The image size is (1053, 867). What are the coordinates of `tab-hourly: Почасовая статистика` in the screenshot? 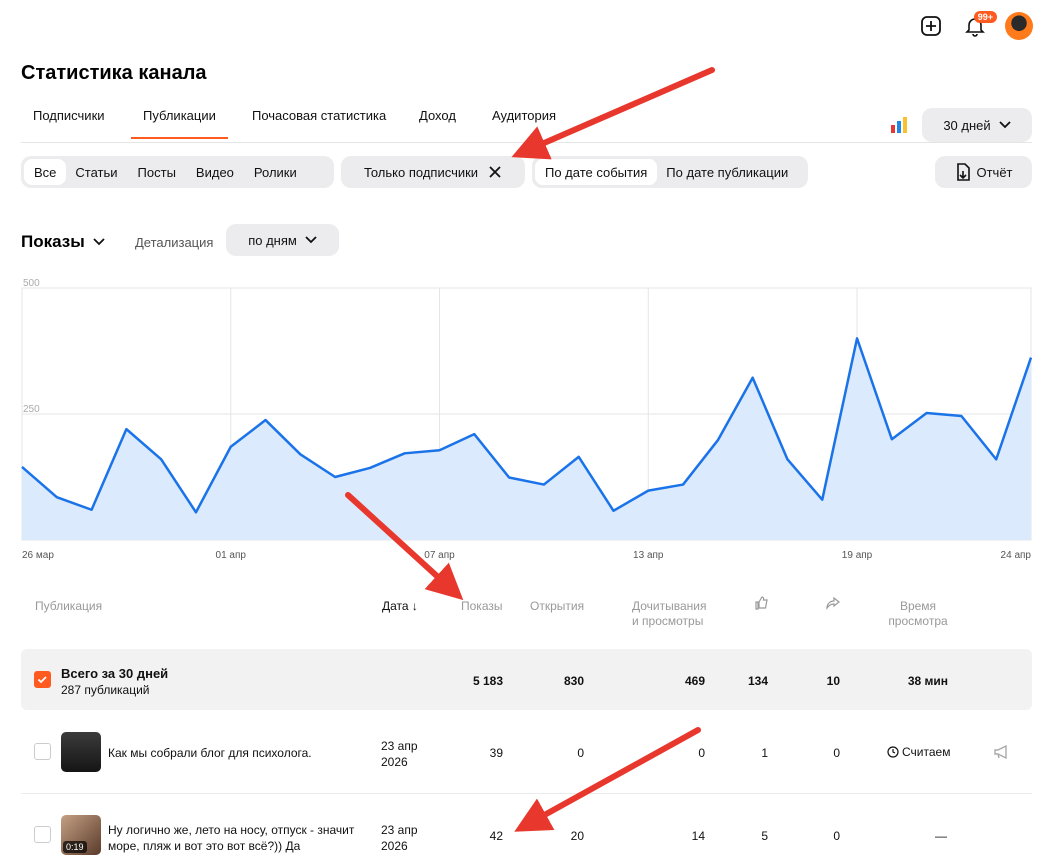 It's located at (319, 122).